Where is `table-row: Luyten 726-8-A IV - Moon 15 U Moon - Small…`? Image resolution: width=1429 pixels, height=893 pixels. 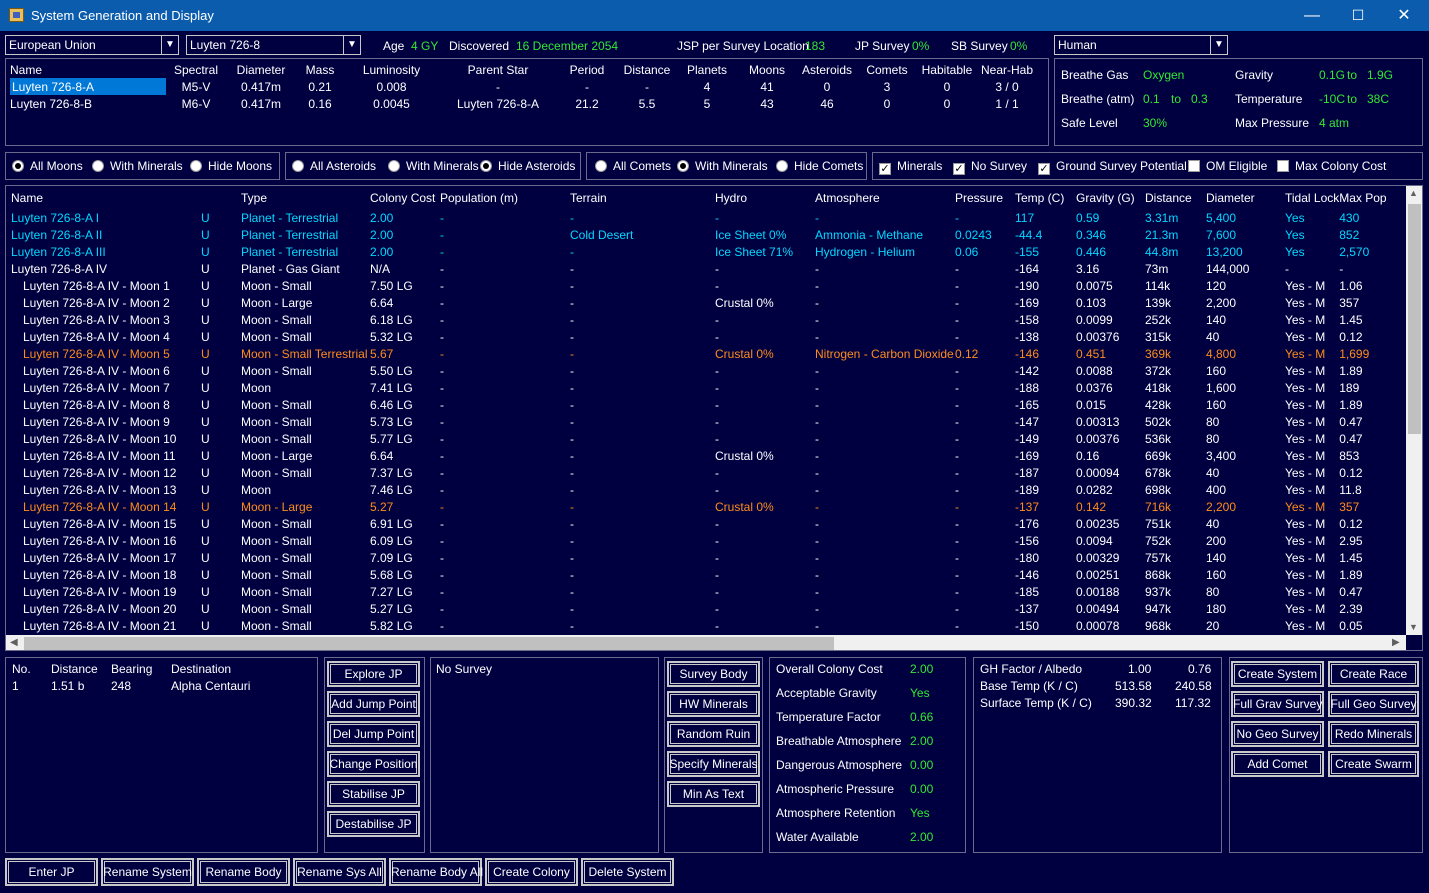
table-row: Luyten 726-8-A IV - Moon 15 U Moon - Small… is located at coordinates (700, 523).